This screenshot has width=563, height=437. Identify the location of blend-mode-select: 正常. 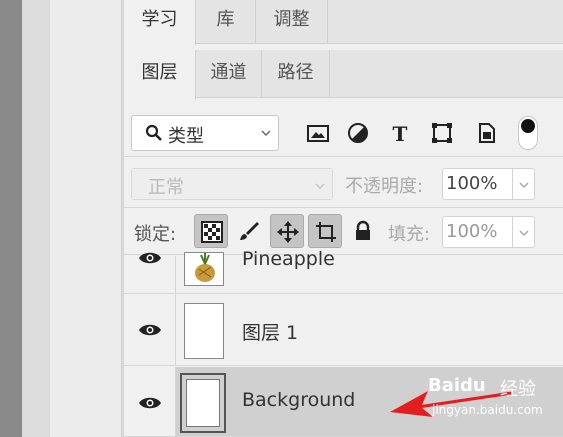
(232, 184).